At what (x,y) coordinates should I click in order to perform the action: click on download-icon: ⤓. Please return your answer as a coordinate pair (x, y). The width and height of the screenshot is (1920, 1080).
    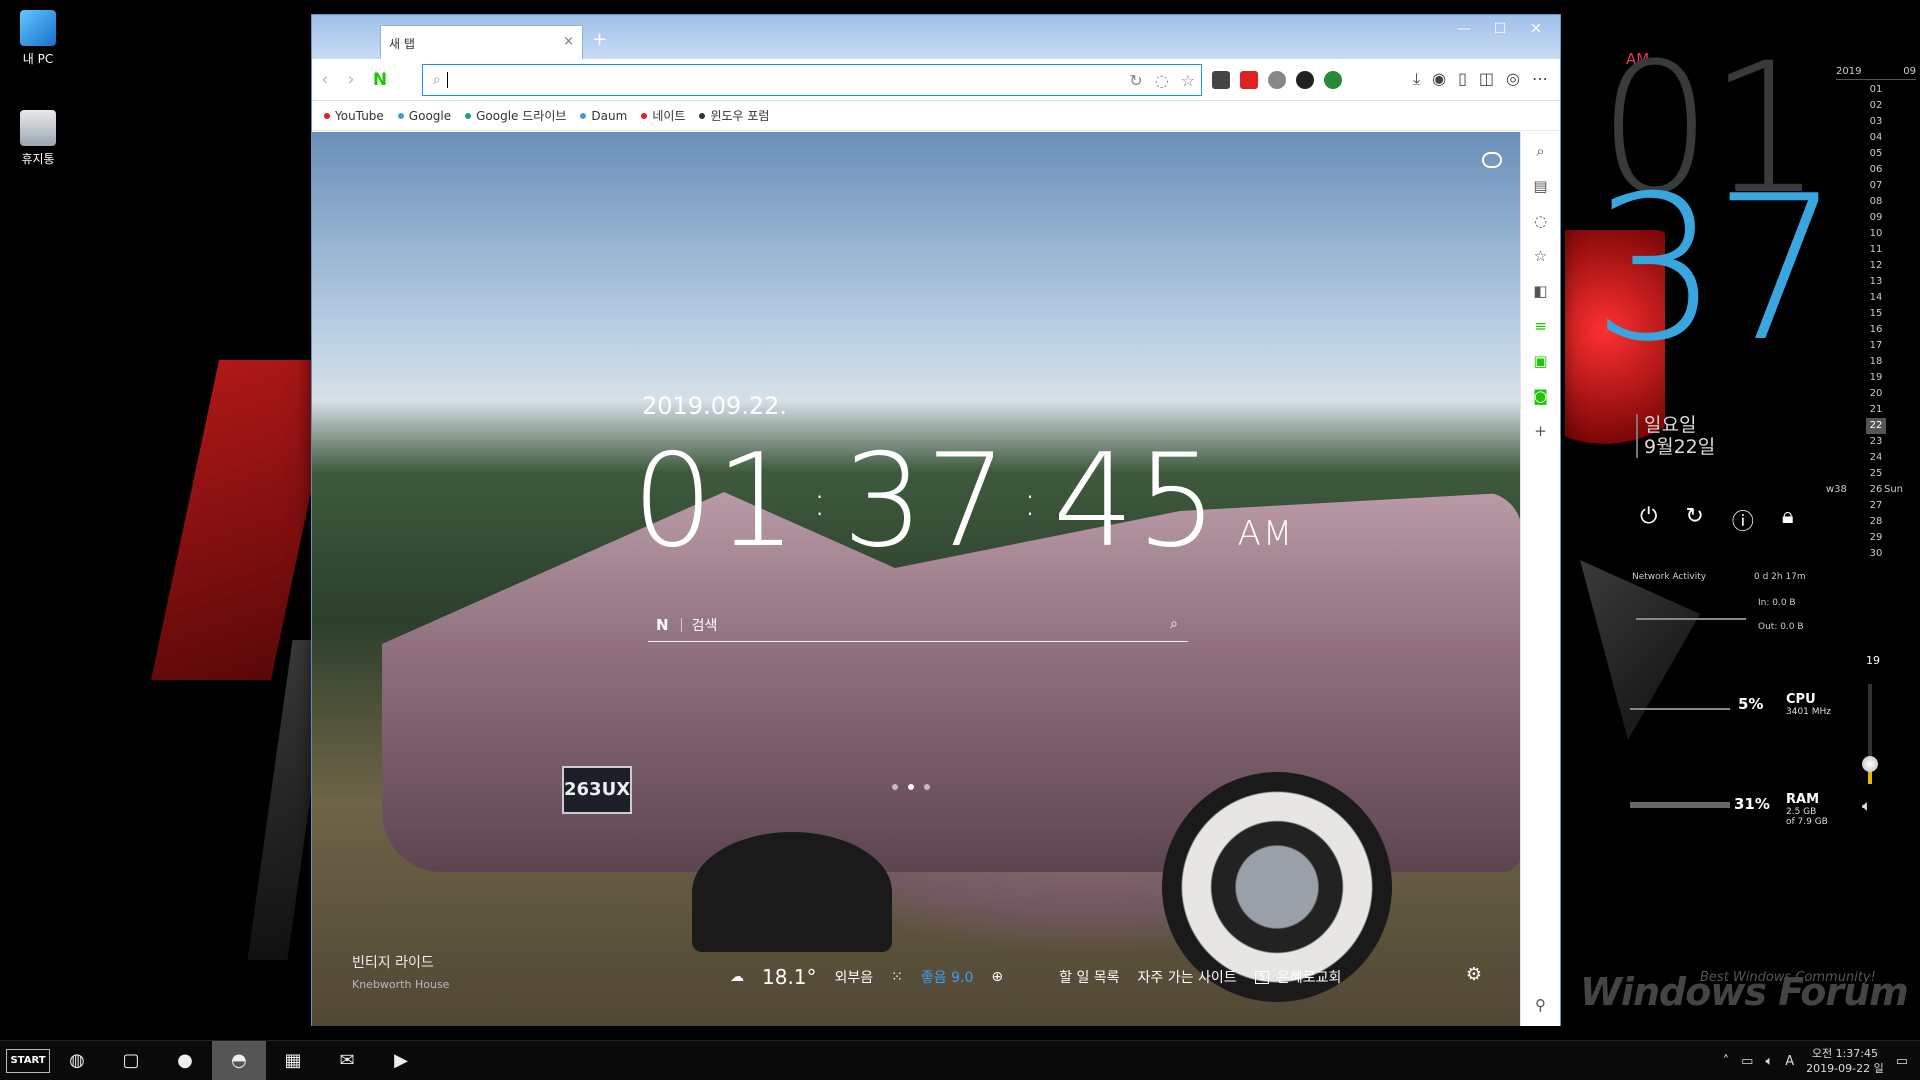
    Looking at the image, I should click on (1416, 79).